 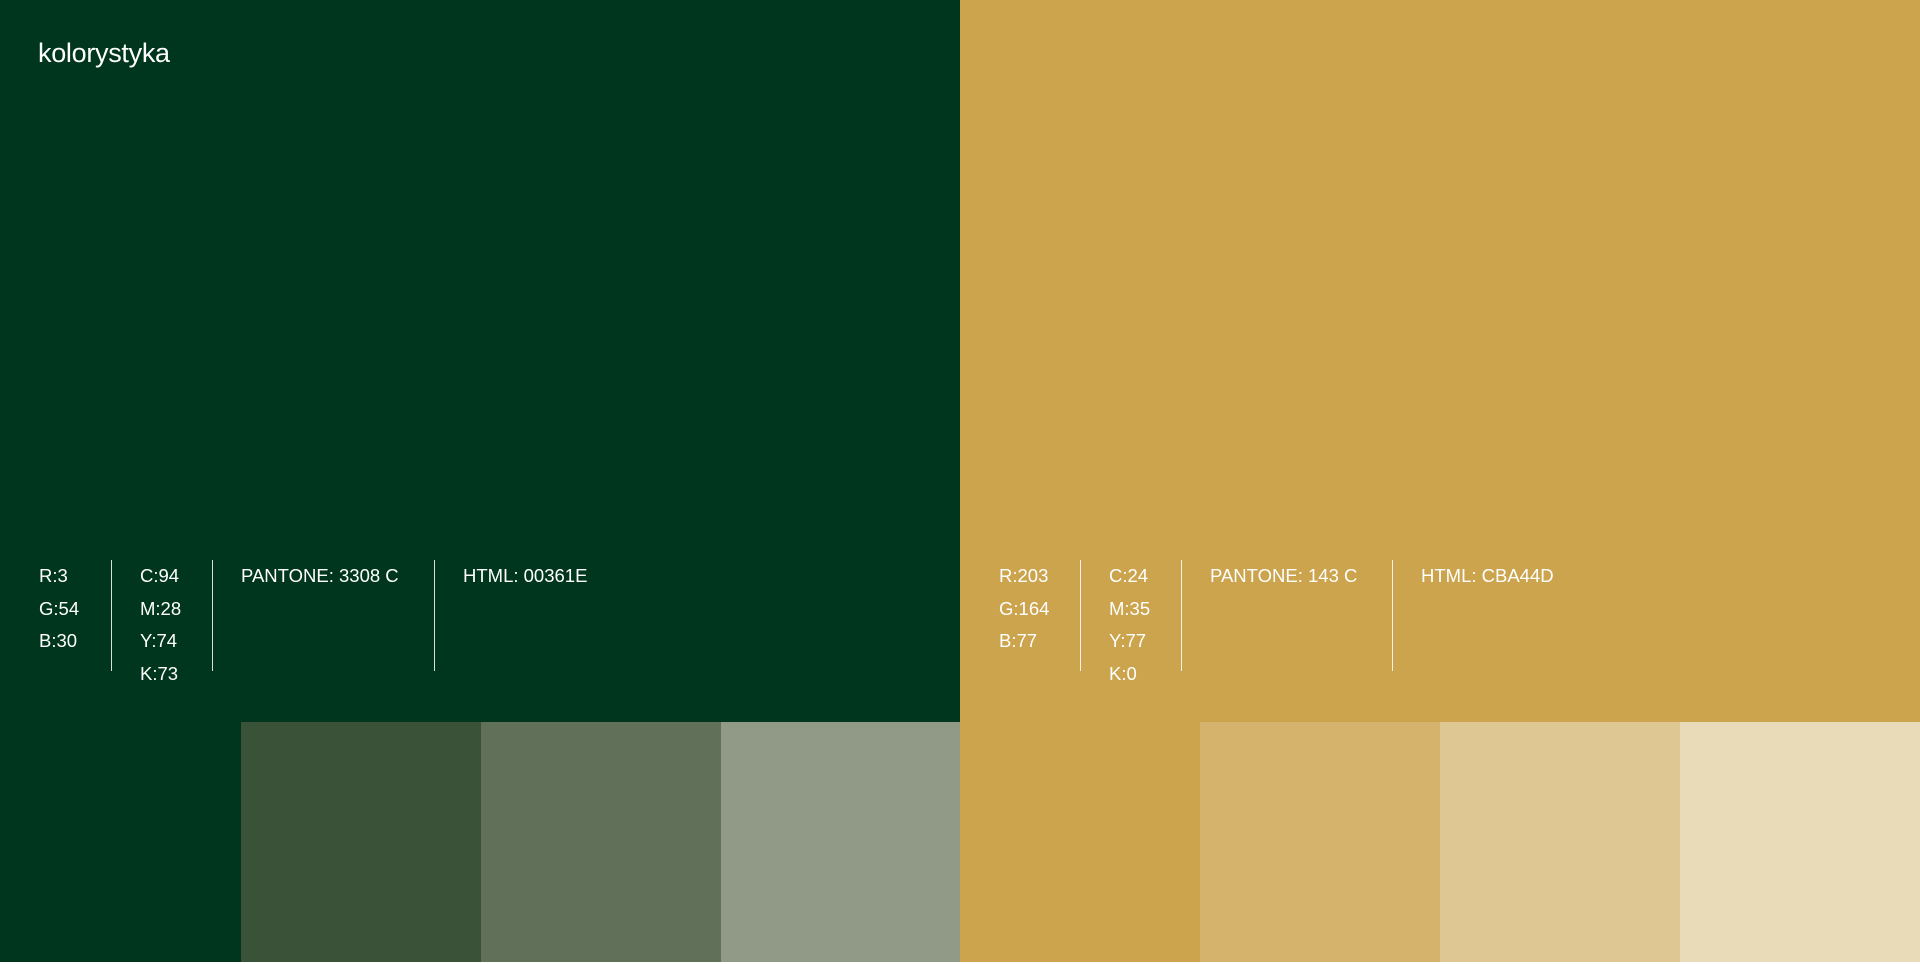 What do you see at coordinates (1123, 673) in the screenshot?
I see `gold-cmyk-k: K:0` at bounding box center [1123, 673].